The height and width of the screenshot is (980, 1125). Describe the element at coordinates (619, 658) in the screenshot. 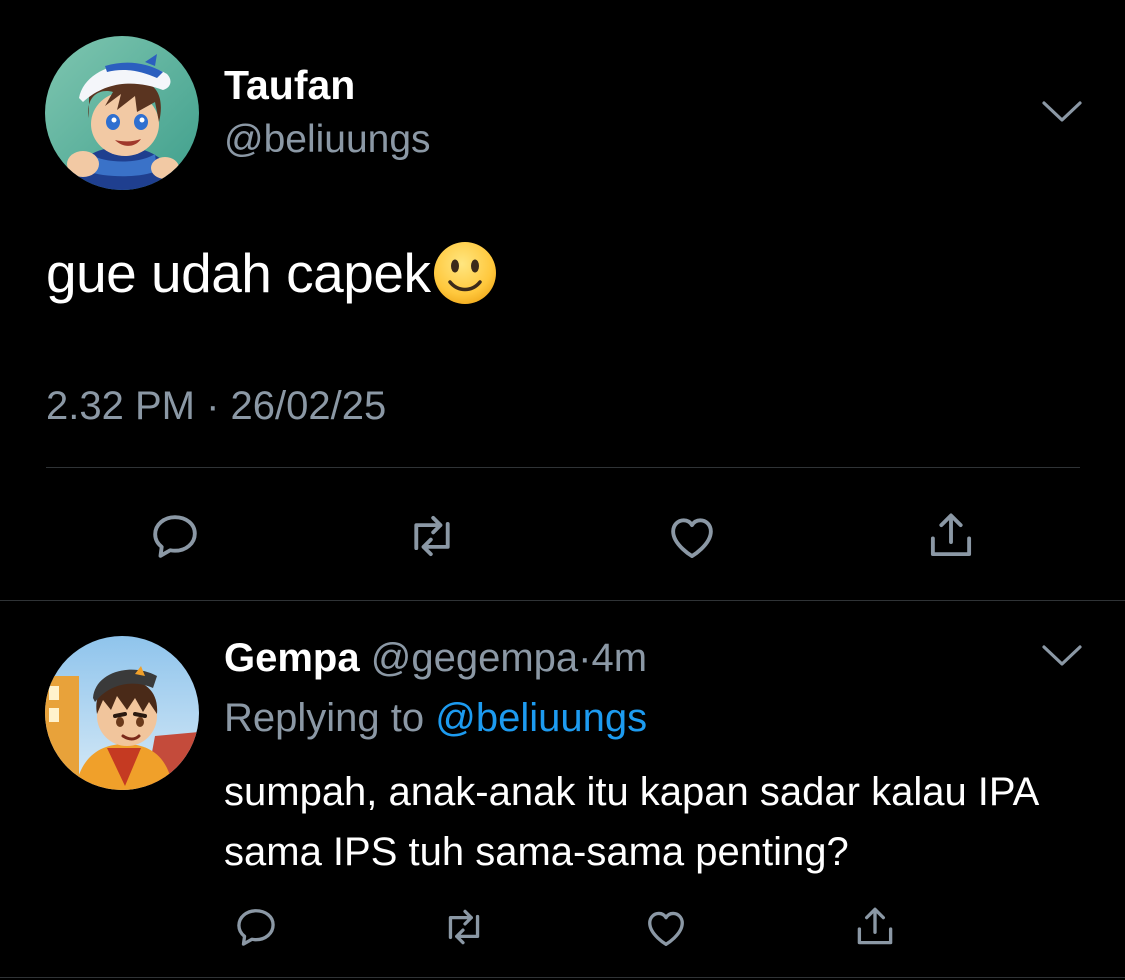

I see `reply-time-ago: 4m` at that location.